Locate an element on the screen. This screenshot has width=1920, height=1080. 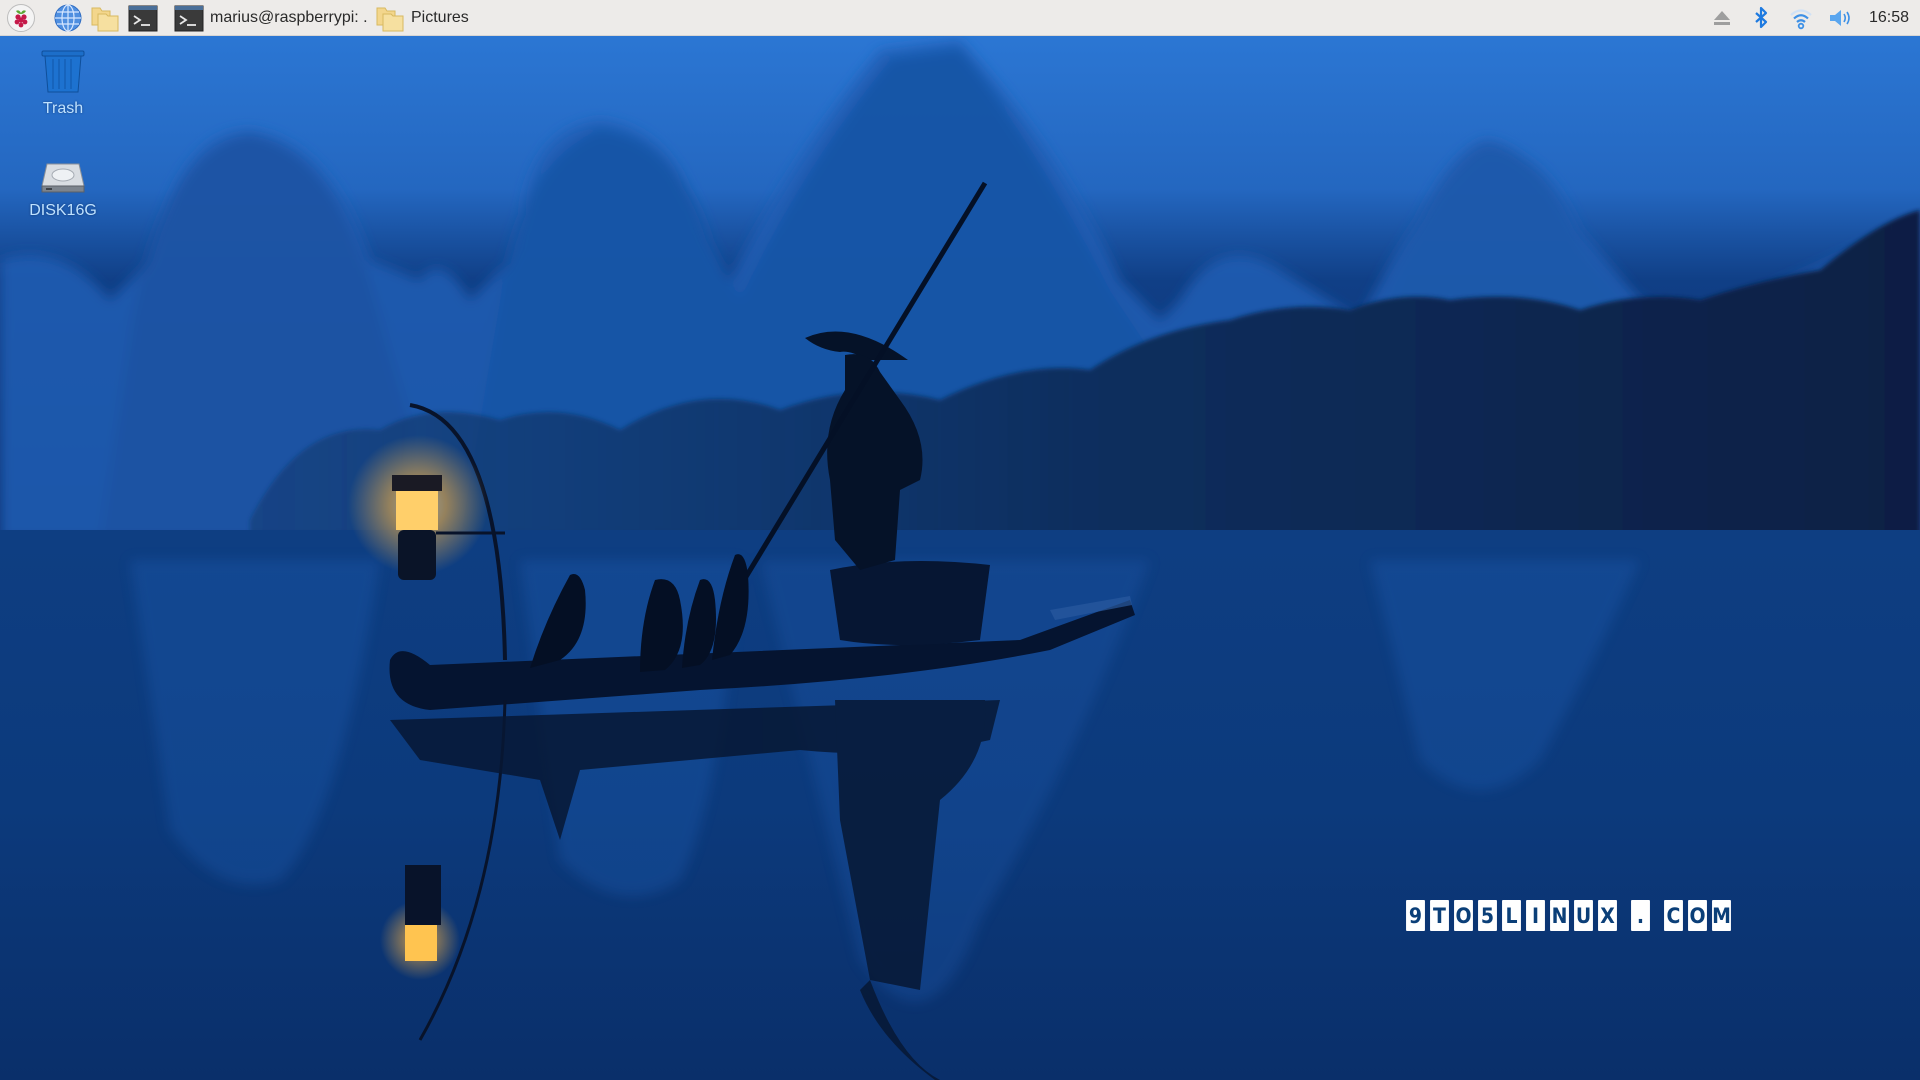
terminal-launcher is located at coordinates (143, 18).